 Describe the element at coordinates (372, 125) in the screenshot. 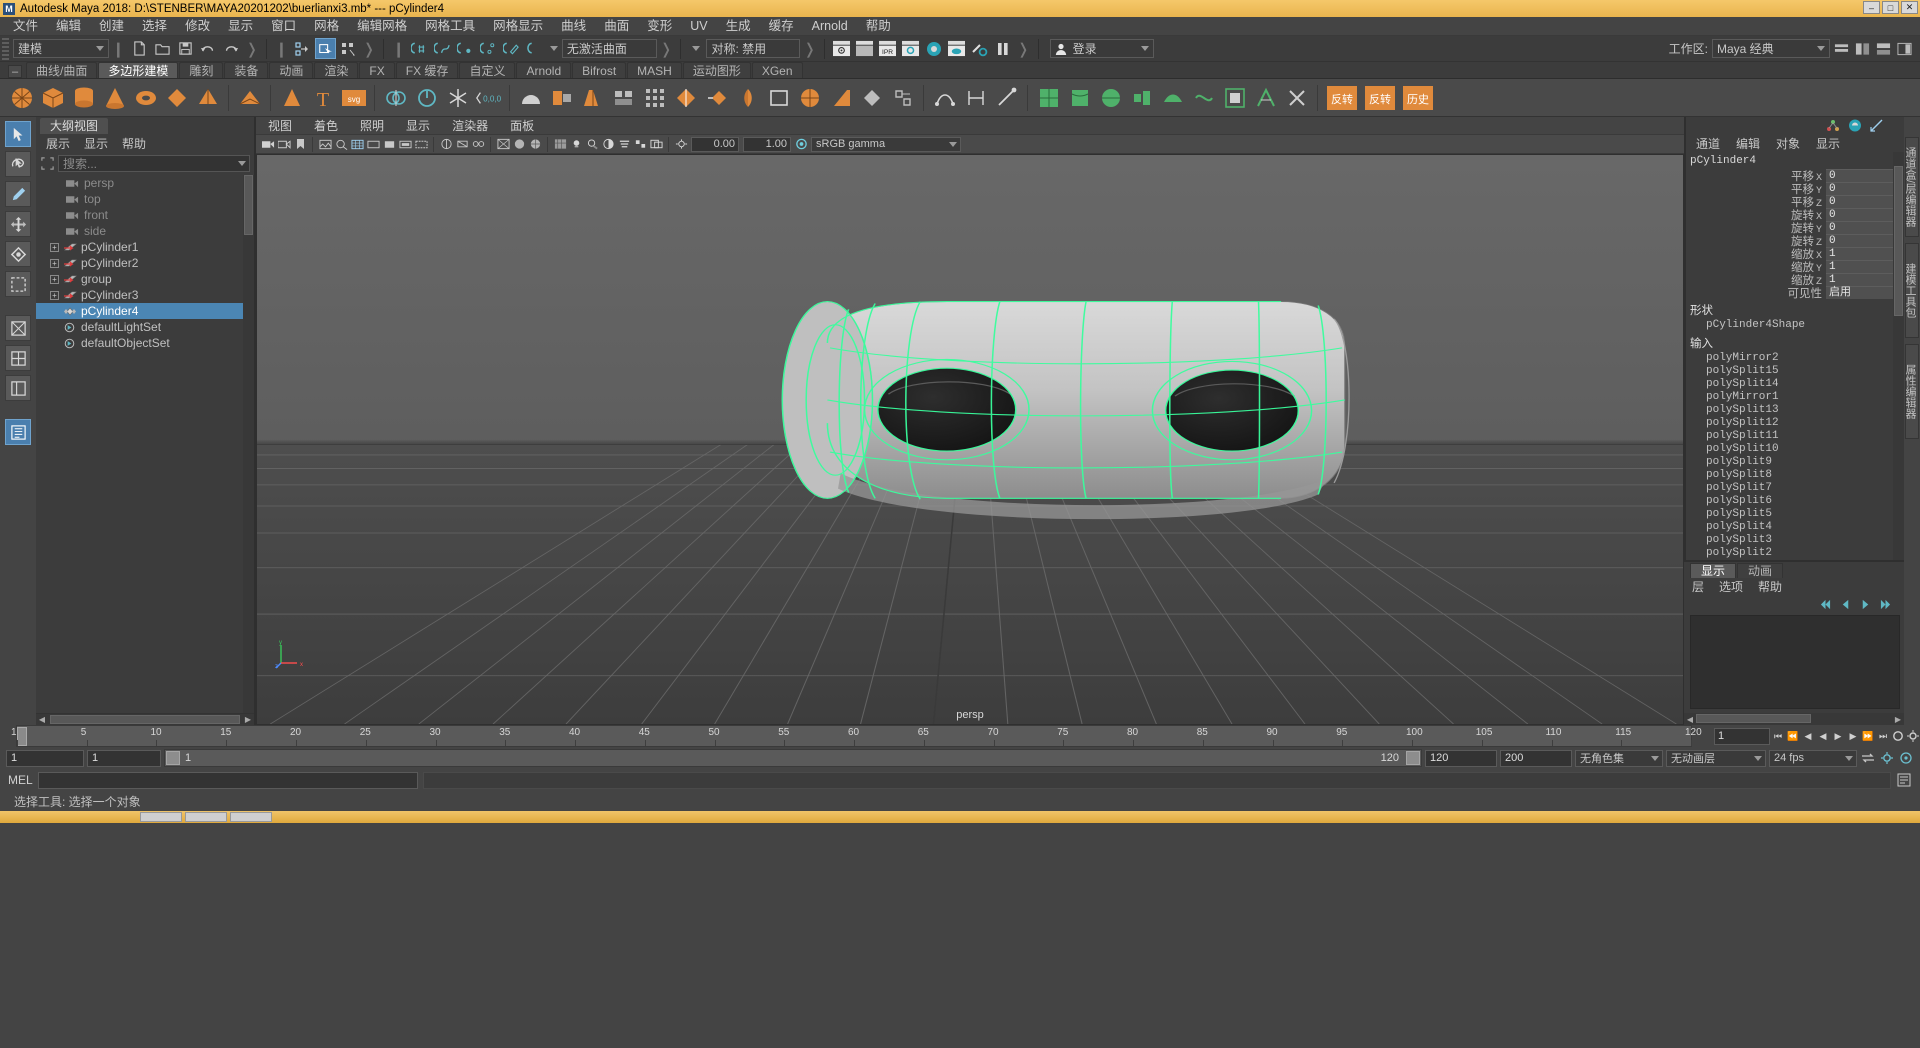

I see `viewport-menu-照明: 照明` at that location.